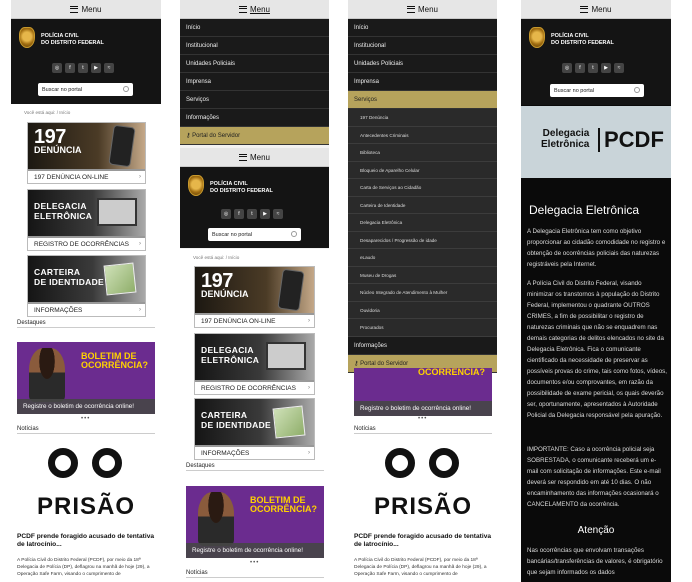 Image resolution: width=692 pixels, height=582 pixels. I want to click on service-ouvidoria: Ouvidoria, so click(422, 310).